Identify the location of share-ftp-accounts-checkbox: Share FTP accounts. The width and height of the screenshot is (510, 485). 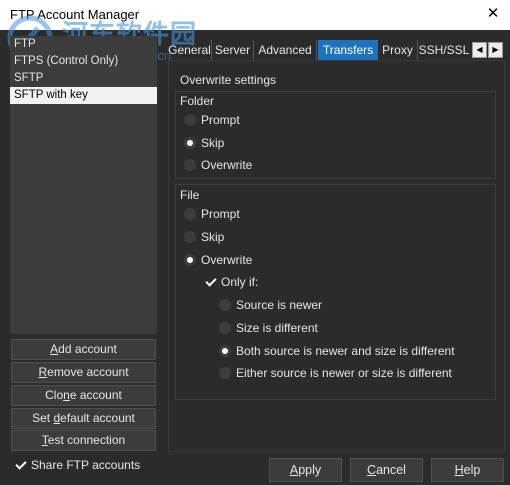
(77, 465).